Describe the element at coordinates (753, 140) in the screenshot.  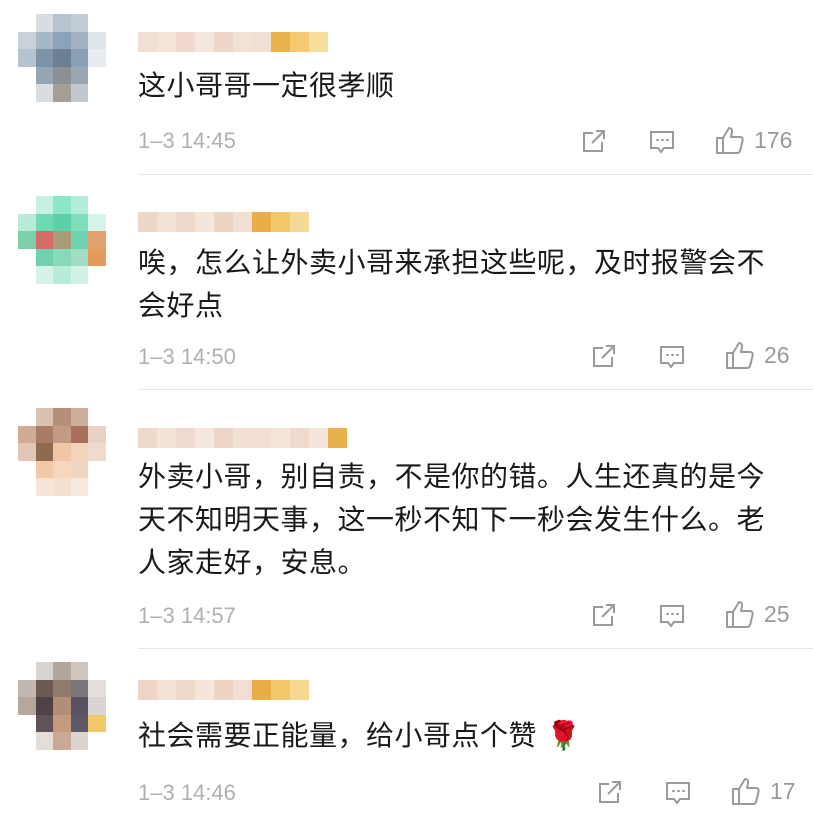
I see `like-button: 176` at that location.